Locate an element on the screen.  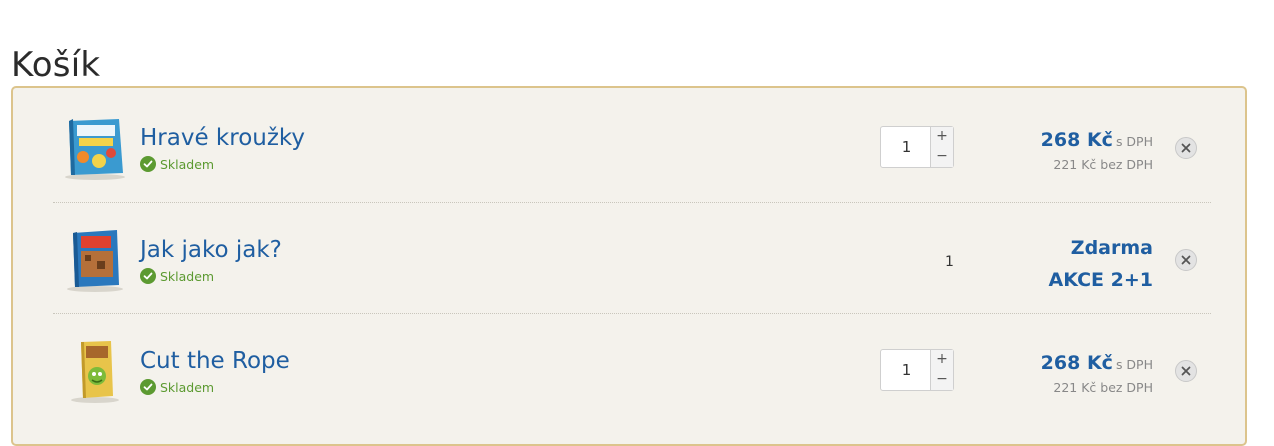
page-title: Košík is located at coordinates (56, 64).